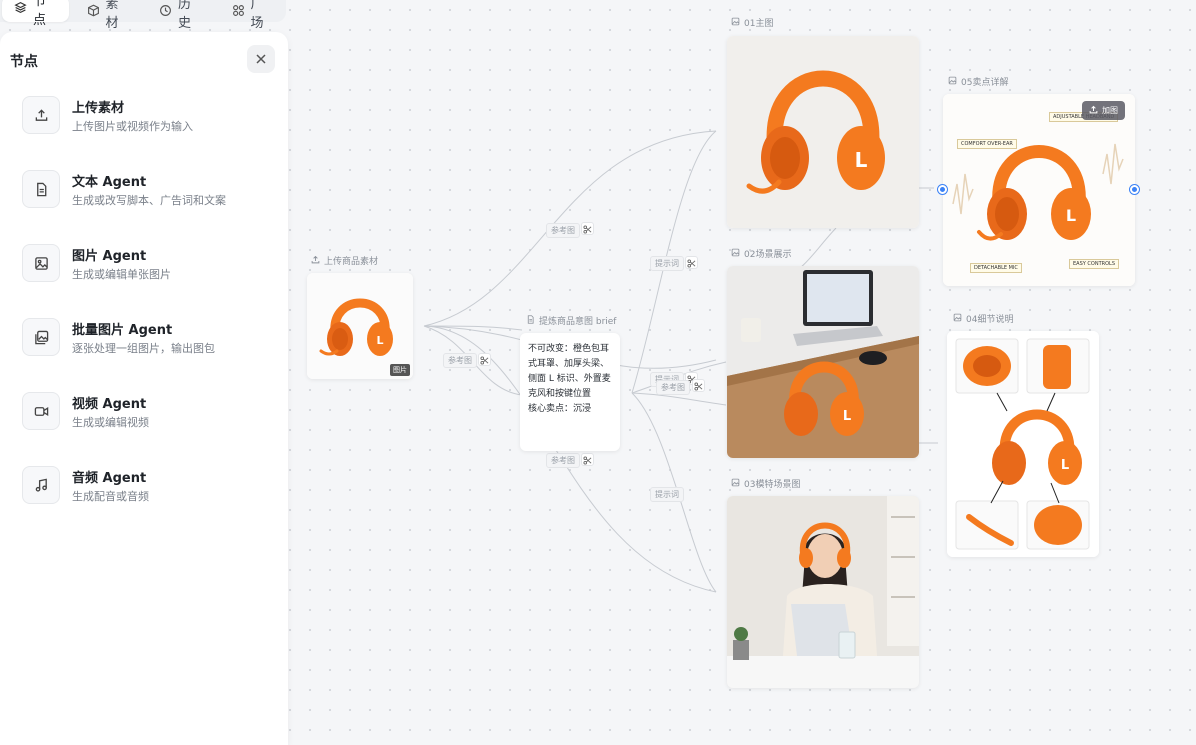  Describe the element at coordinates (109, 256) in the screenshot. I see `node-item-label: 图片 Agent` at that location.